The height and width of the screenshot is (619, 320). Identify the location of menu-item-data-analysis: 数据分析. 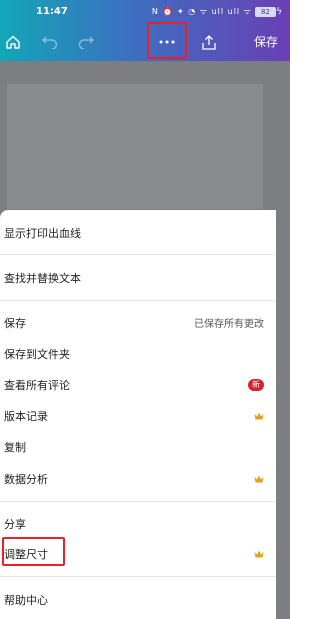
(138, 478).